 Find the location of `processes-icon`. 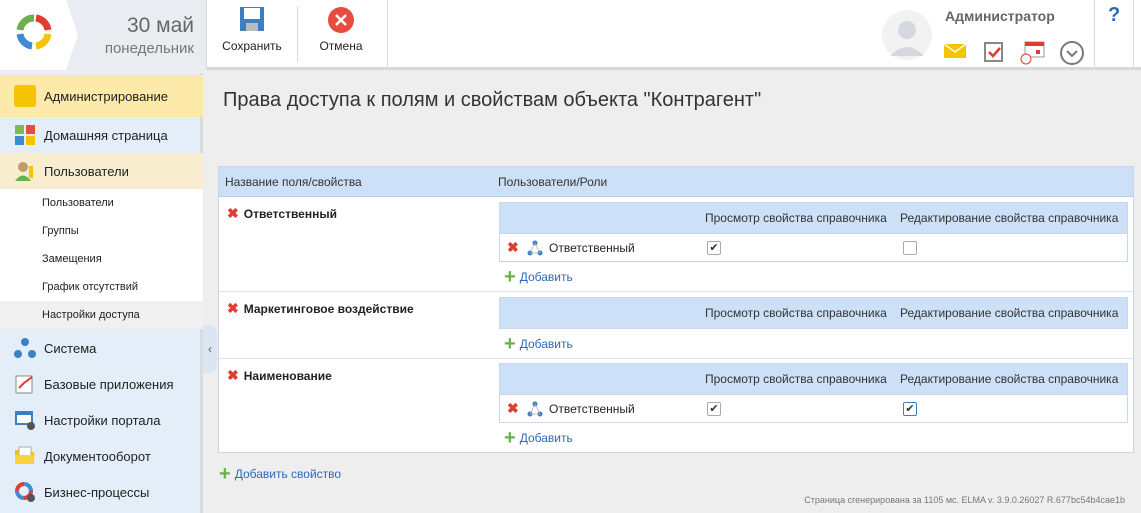

processes-icon is located at coordinates (25, 492).